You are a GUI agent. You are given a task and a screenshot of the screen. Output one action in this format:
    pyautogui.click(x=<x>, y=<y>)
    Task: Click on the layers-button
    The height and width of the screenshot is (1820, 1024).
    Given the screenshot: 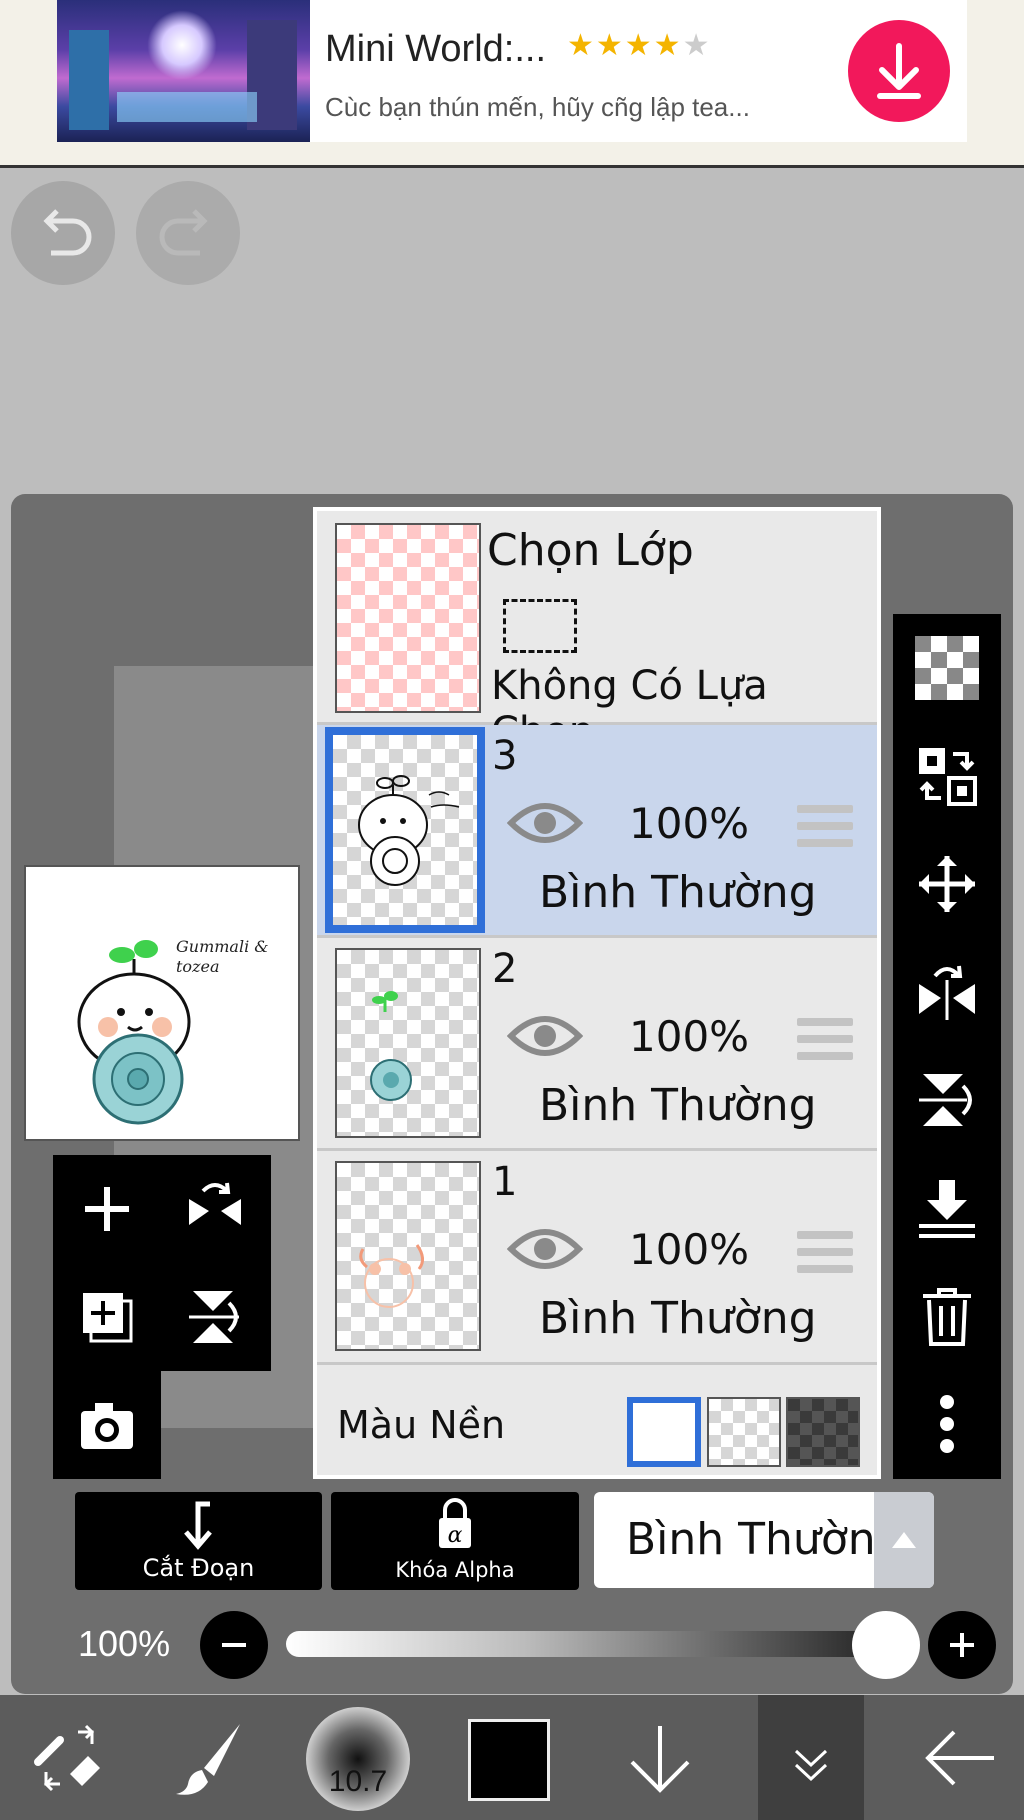 What is the action you would take?
    pyautogui.click(x=811, y=1757)
    